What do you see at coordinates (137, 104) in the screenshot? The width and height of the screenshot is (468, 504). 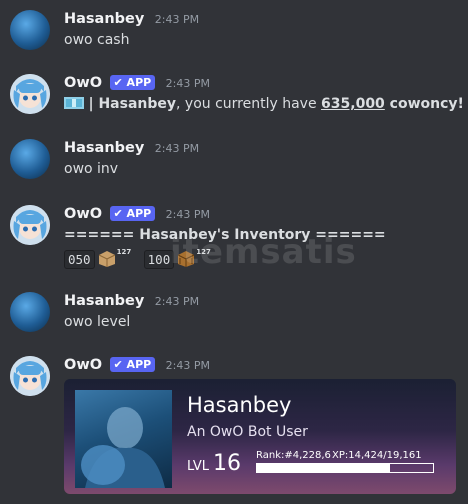 I see `cash-username: Hasanbey` at bounding box center [137, 104].